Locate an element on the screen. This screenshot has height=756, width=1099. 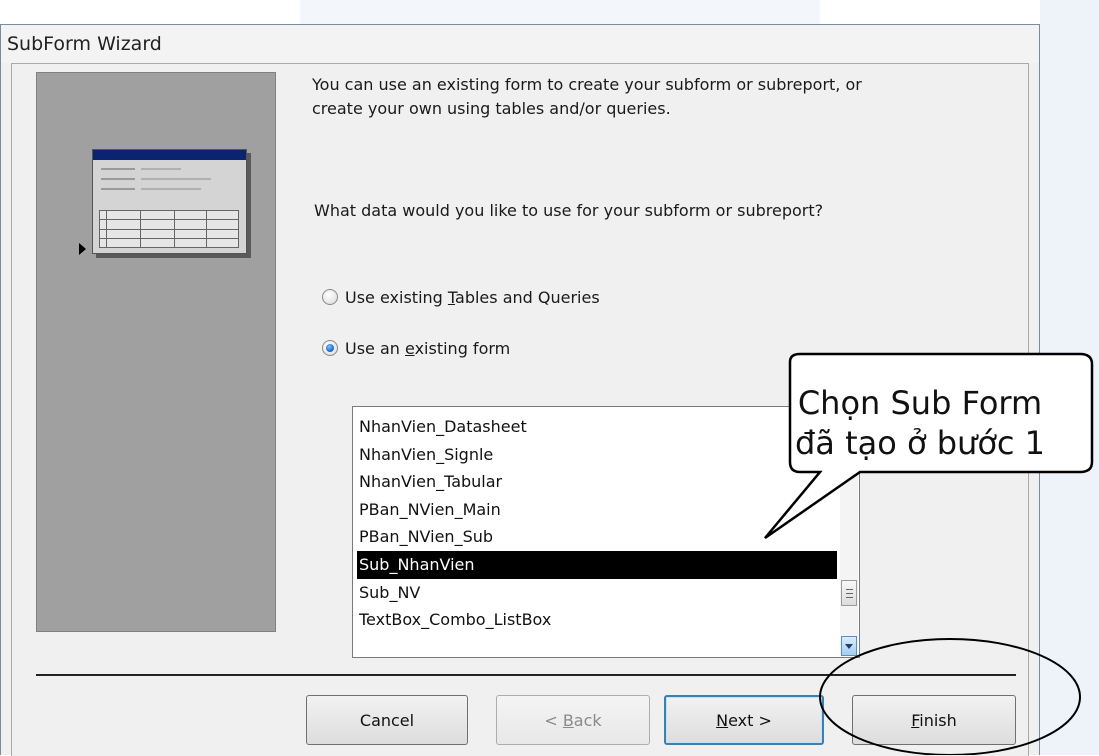
list-item: PBan_NVien_Sub is located at coordinates (597, 537).